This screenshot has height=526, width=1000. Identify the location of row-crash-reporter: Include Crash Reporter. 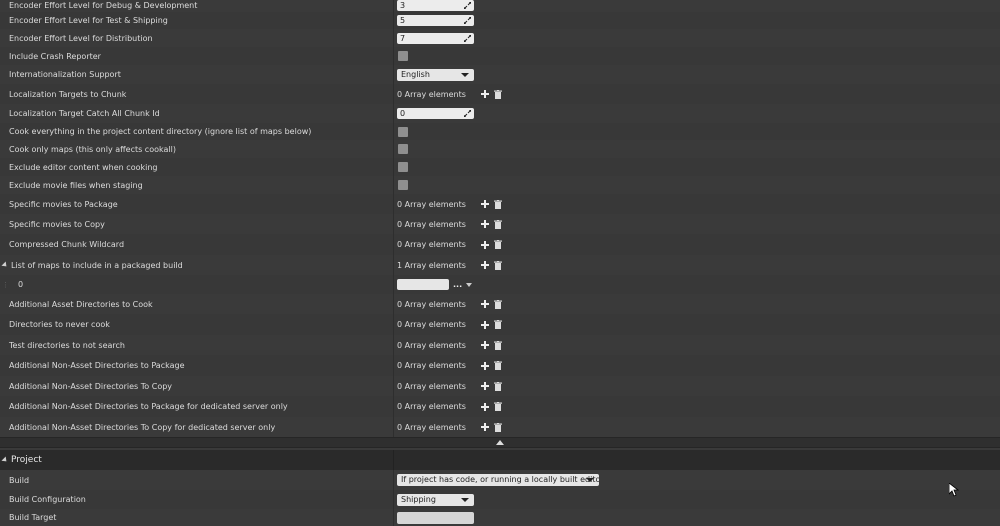
(500, 56).